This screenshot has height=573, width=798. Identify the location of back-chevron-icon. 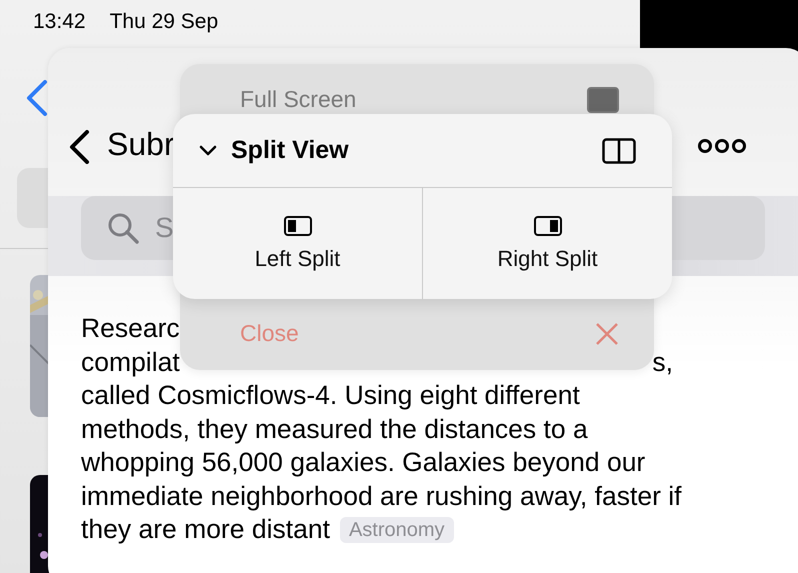
(79, 147).